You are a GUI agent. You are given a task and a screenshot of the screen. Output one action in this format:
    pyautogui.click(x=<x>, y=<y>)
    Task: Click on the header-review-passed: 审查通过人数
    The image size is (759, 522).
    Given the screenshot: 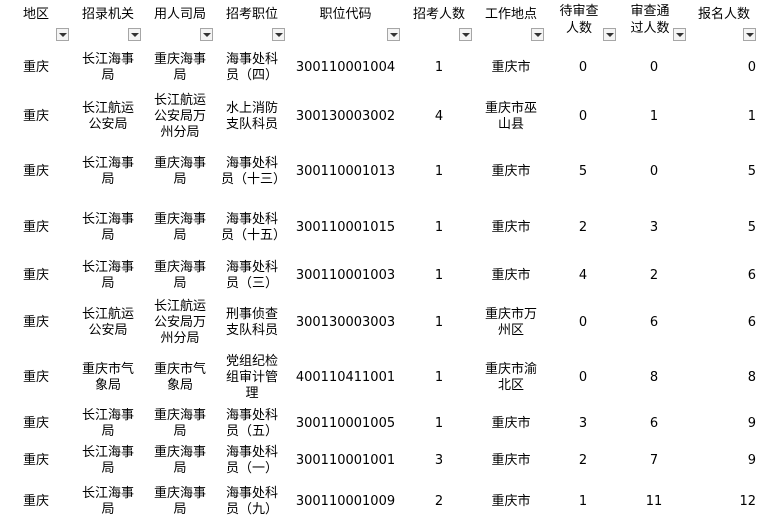 What is the action you would take?
    pyautogui.click(x=654, y=22)
    